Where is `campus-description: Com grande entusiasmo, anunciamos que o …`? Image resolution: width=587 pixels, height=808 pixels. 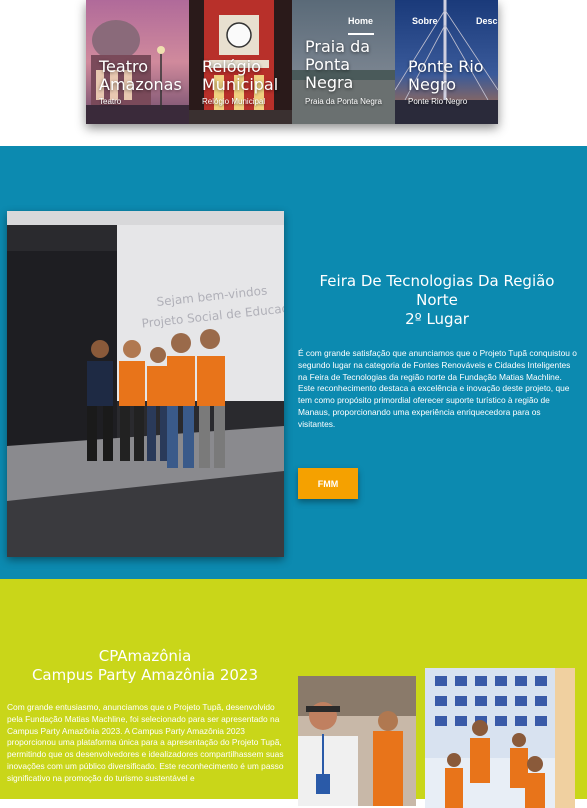
campus-description: Com grande entusiasmo, anunciamos que o … is located at coordinates (145, 742).